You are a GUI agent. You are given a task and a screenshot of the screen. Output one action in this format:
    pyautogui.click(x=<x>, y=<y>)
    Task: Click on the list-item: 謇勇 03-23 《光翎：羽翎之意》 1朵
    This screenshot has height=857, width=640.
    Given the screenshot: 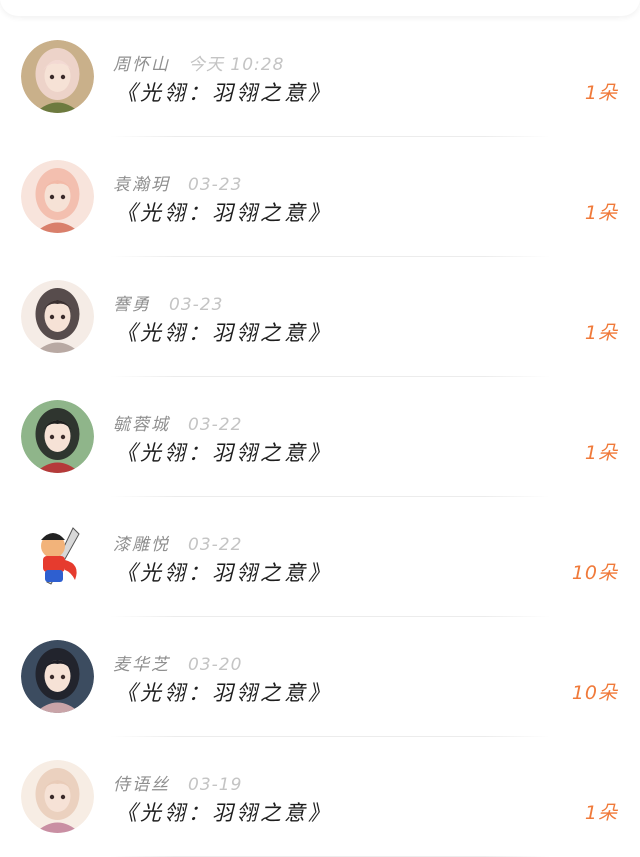 What is the action you would take?
    pyautogui.click(x=320, y=317)
    